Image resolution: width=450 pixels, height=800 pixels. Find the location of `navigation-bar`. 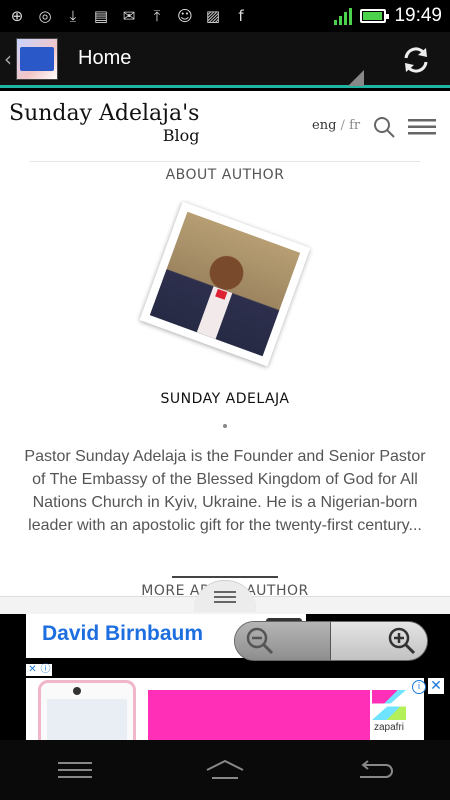

navigation-bar is located at coordinates (225, 770).